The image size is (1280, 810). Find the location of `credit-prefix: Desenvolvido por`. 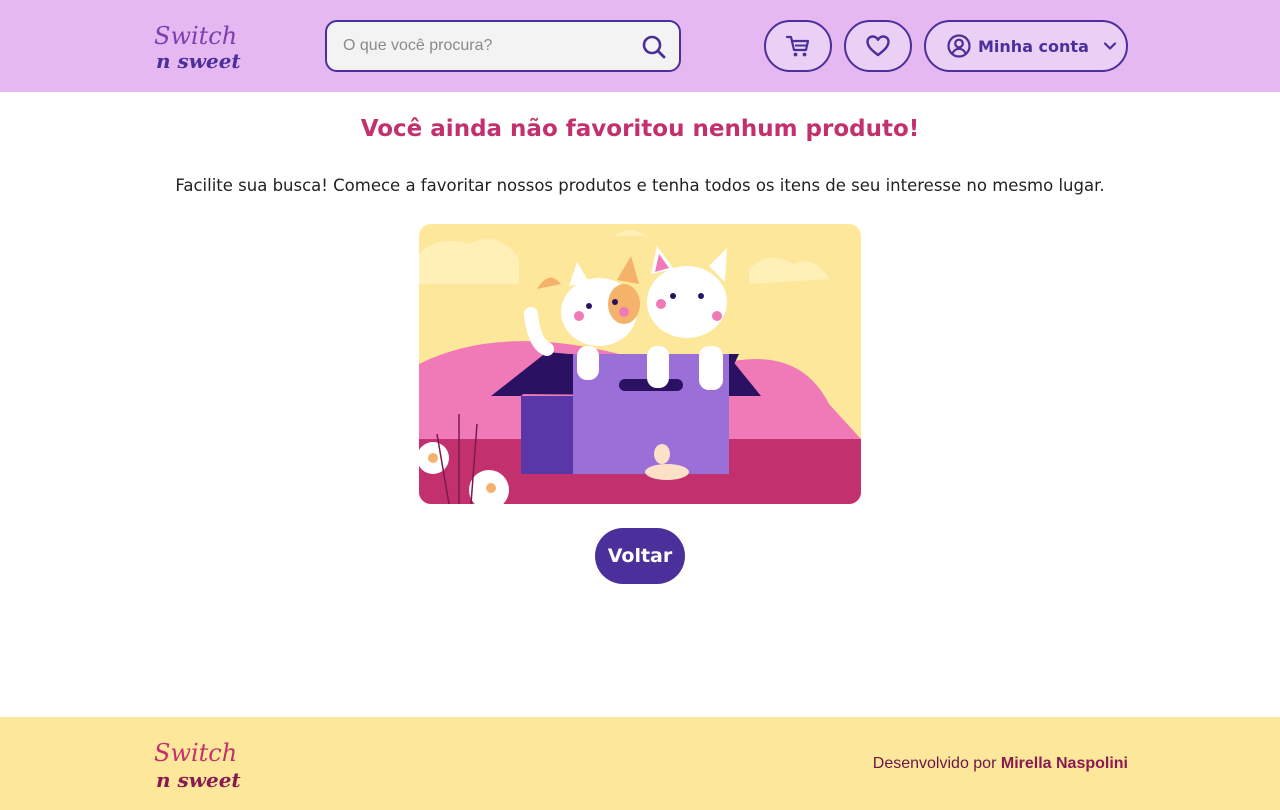

credit-prefix: Desenvolvido por is located at coordinates (934, 763).